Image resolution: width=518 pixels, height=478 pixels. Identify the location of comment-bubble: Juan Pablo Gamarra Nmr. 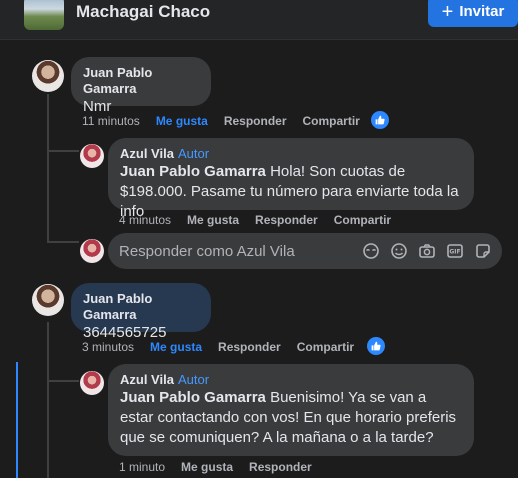
(141, 86).